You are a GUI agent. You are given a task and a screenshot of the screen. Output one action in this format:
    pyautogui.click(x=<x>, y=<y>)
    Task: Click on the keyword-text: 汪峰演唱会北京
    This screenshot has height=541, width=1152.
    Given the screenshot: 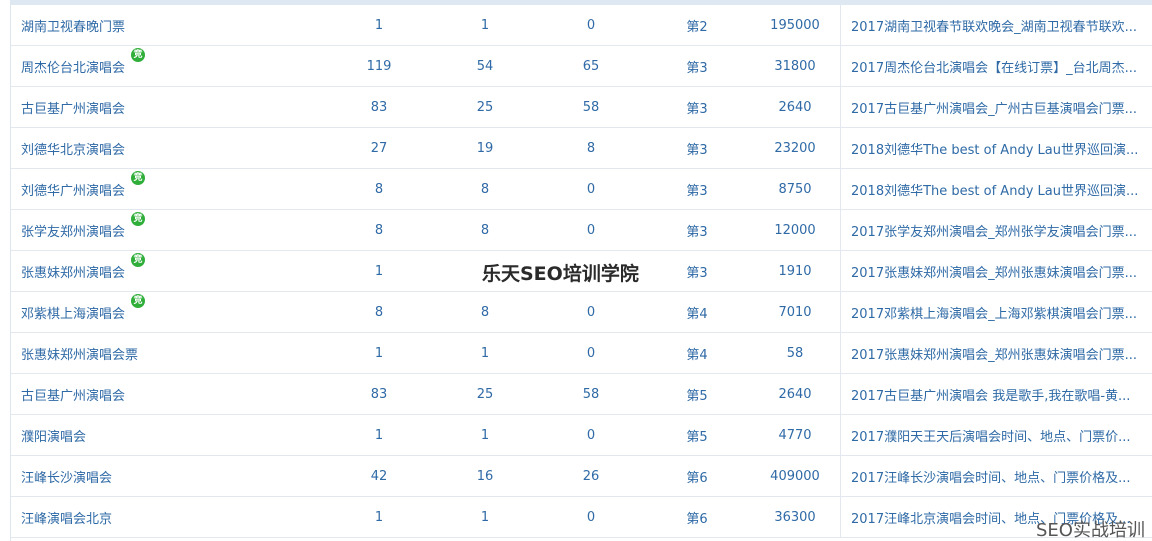 What is the action you would take?
    pyautogui.click(x=66, y=519)
    